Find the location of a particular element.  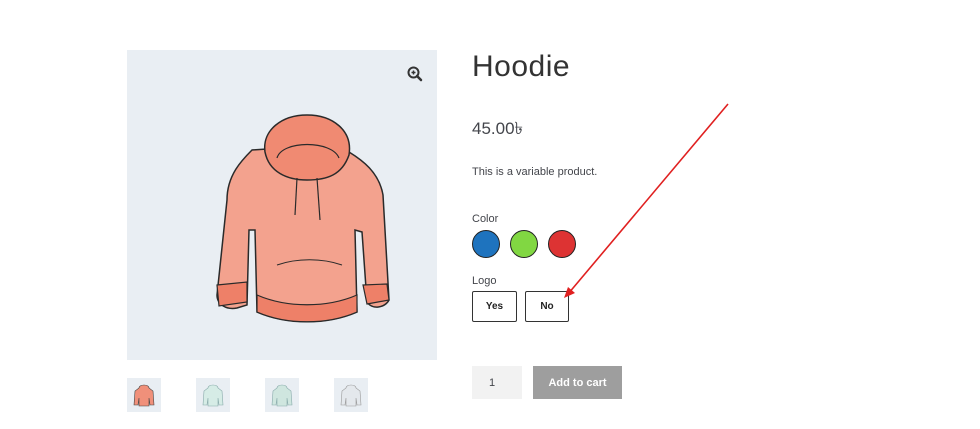

thumbnail-hoodie-pink is located at coordinates (144, 395).